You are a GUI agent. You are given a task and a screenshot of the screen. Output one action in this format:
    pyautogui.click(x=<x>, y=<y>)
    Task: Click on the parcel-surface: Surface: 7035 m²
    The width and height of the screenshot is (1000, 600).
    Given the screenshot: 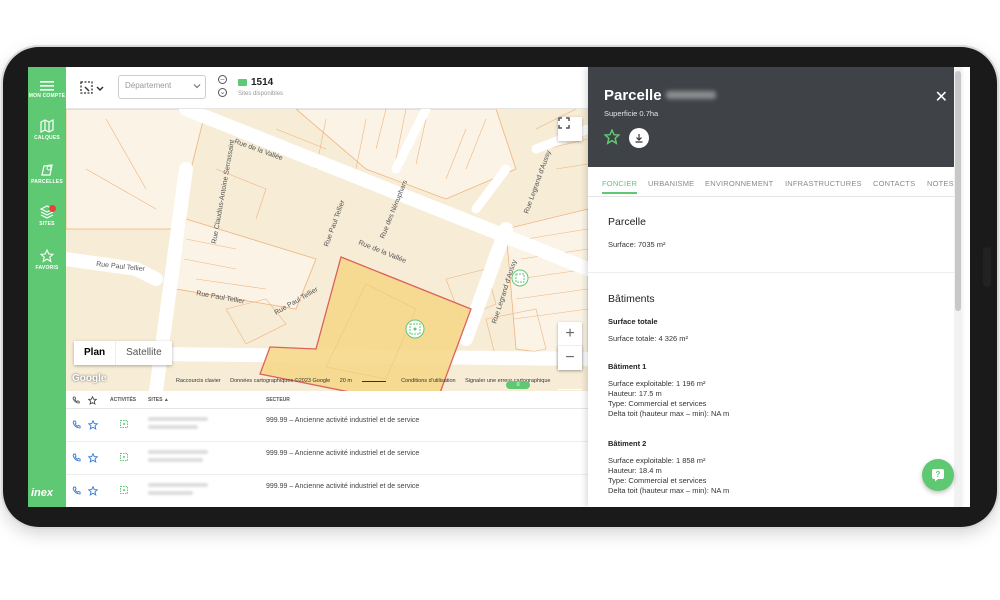 What is the action you would take?
    pyautogui.click(x=637, y=244)
    